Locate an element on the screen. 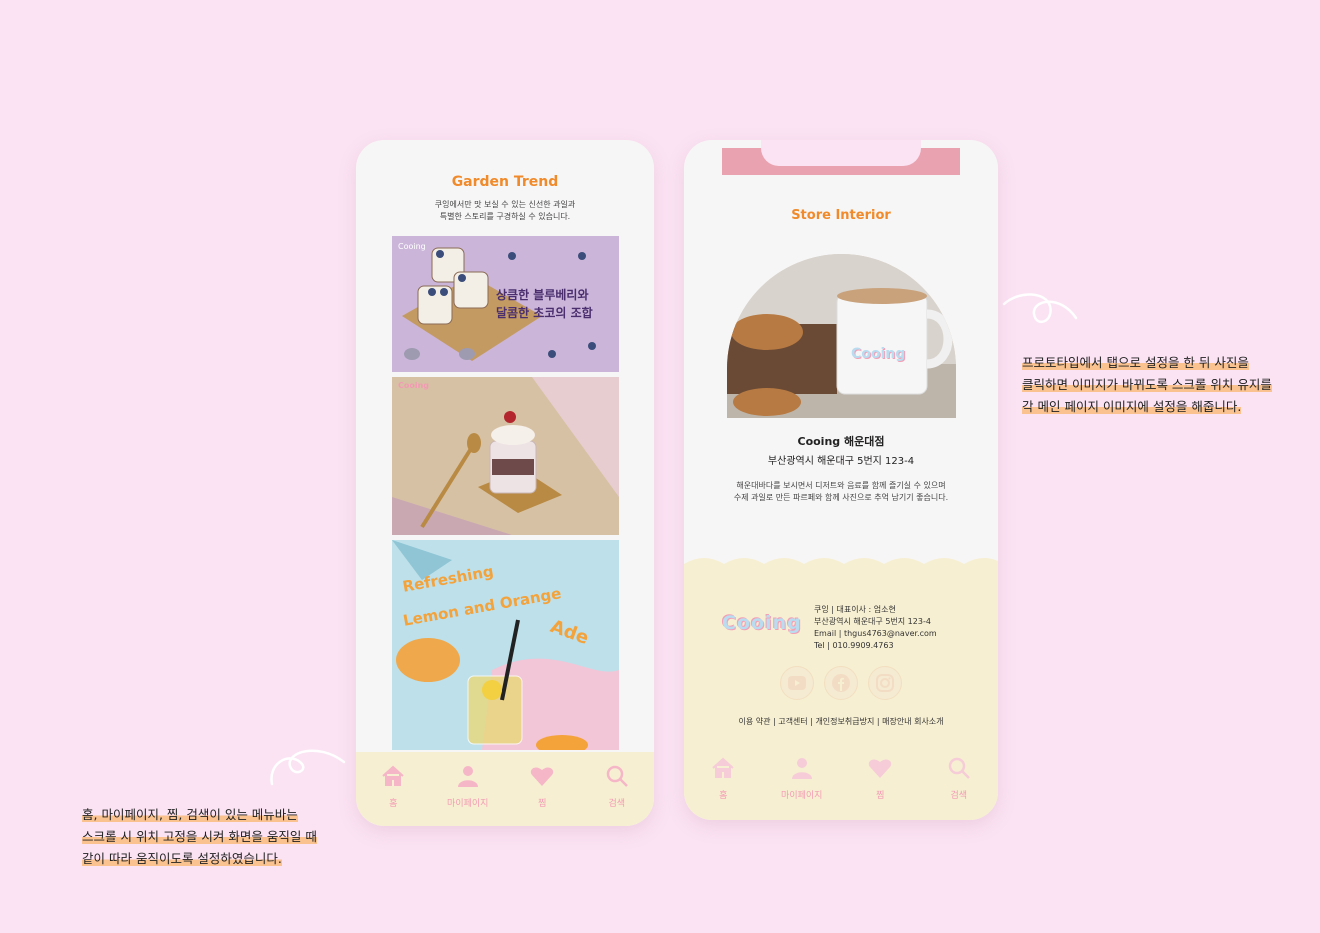 The image size is (1320, 933). parfait-image is located at coordinates (505, 456).